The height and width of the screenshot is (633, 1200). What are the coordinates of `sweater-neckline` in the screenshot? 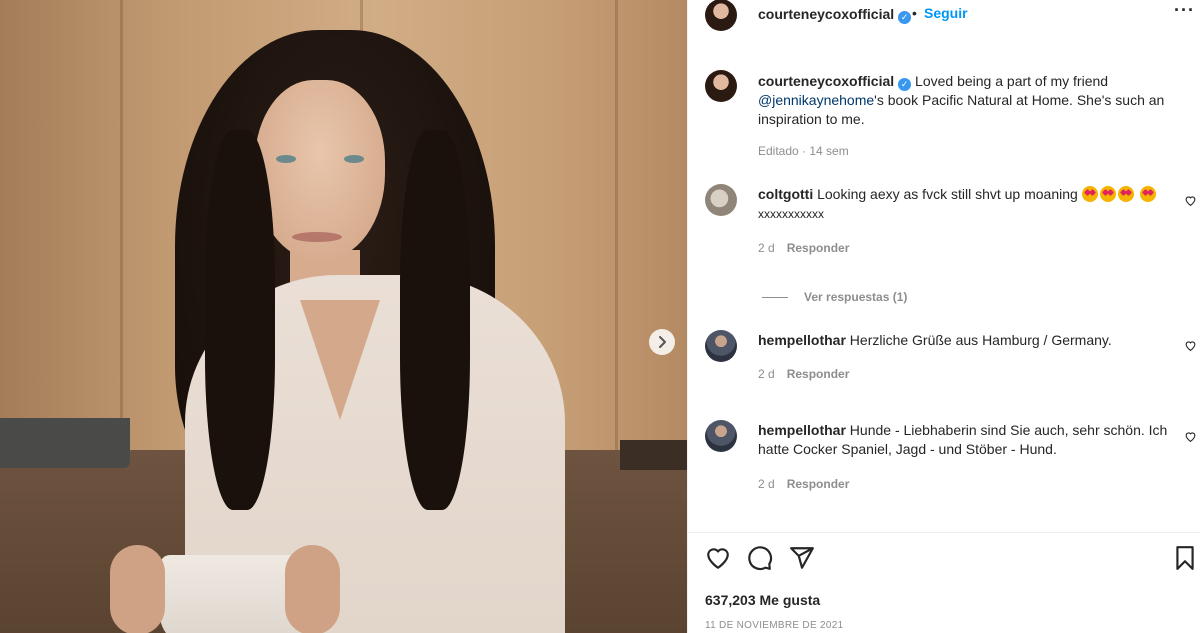 It's located at (340, 360).